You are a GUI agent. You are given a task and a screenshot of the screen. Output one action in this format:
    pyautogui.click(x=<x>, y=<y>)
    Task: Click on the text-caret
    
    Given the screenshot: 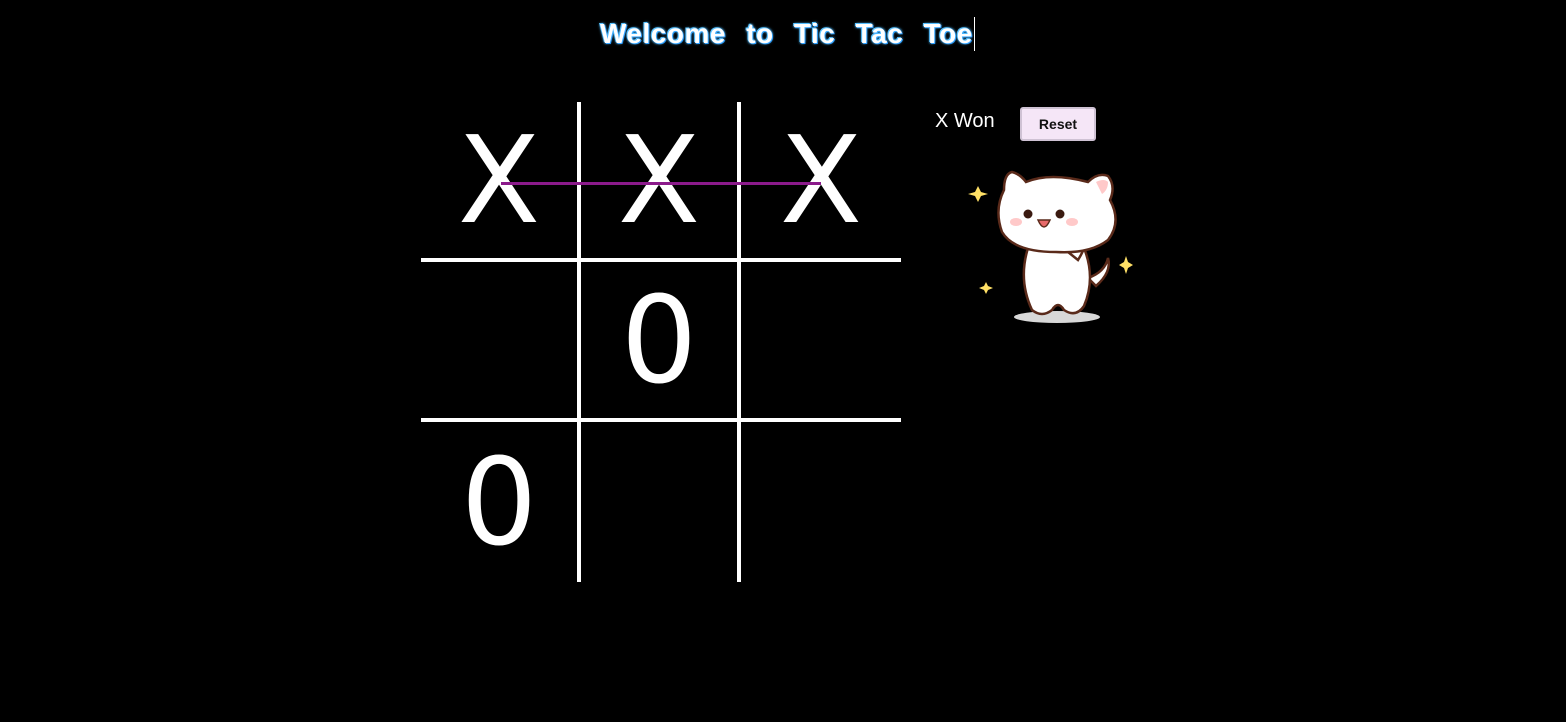 What is the action you would take?
    pyautogui.click(x=974, y=34)
    